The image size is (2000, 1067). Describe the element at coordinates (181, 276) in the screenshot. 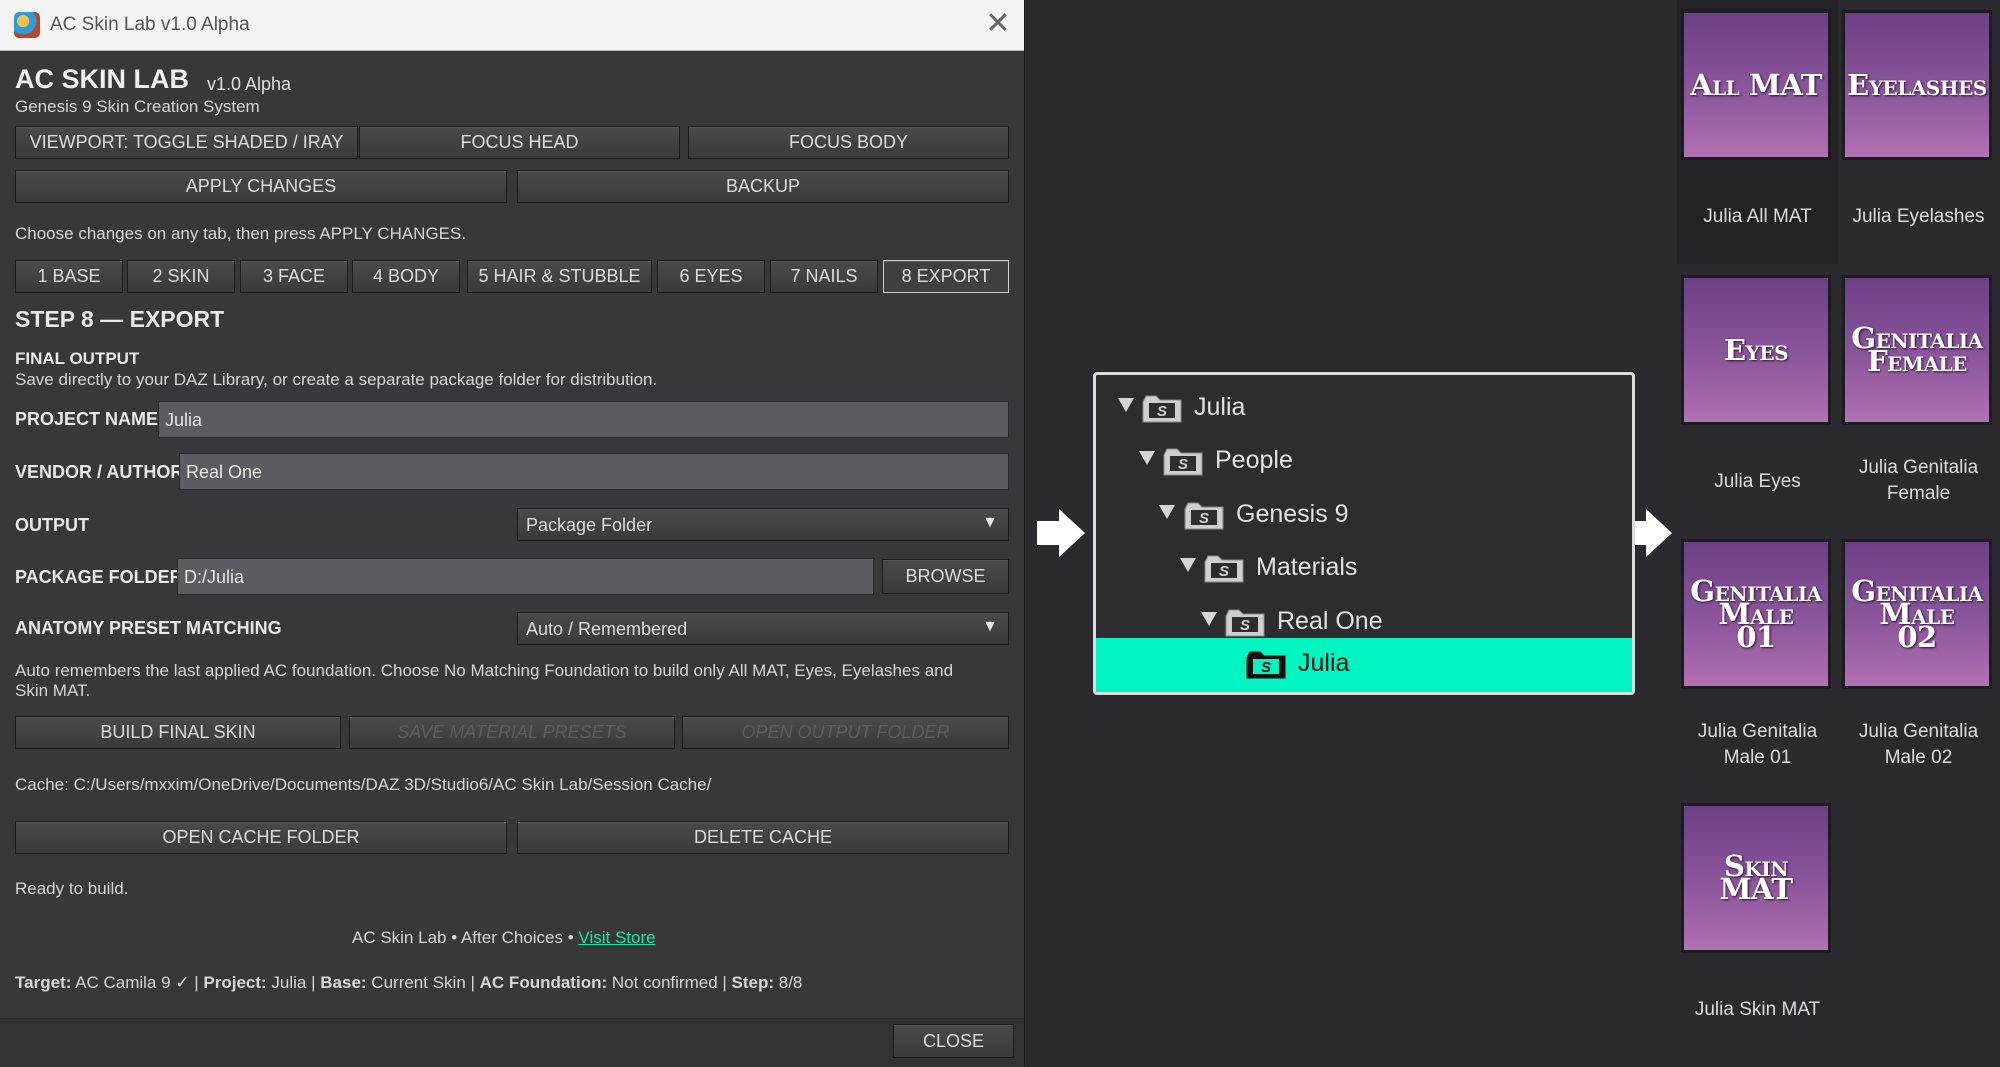

I see `tab-skin: 2 SKIN` at that location.